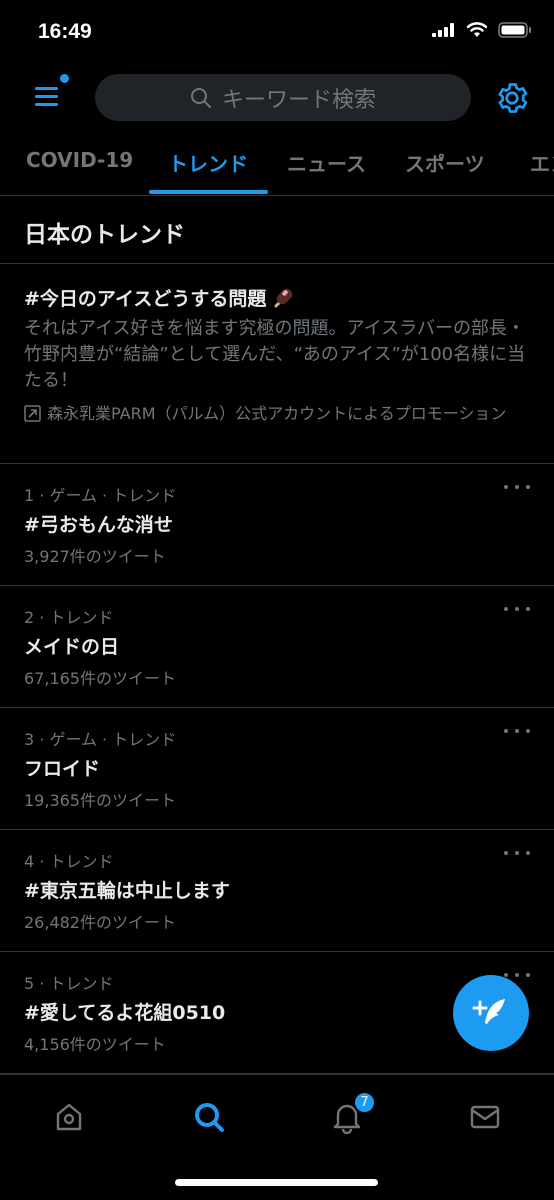 The image size is (554, 1200). I want to click on explore-tabs: COVID-19 トレンド ニュース スポーツ エン, so click(277, 162).